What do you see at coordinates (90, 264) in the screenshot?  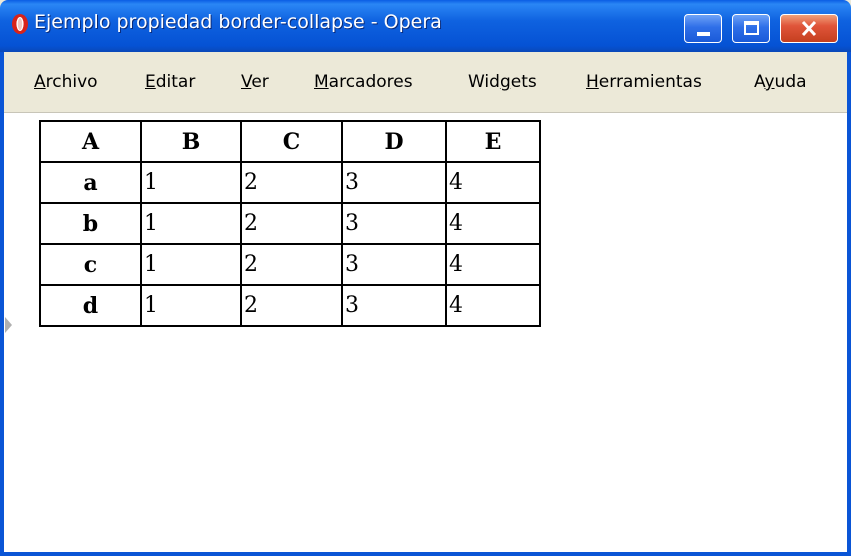 I see `table-row-header: c` at bounding box center [90, 264].